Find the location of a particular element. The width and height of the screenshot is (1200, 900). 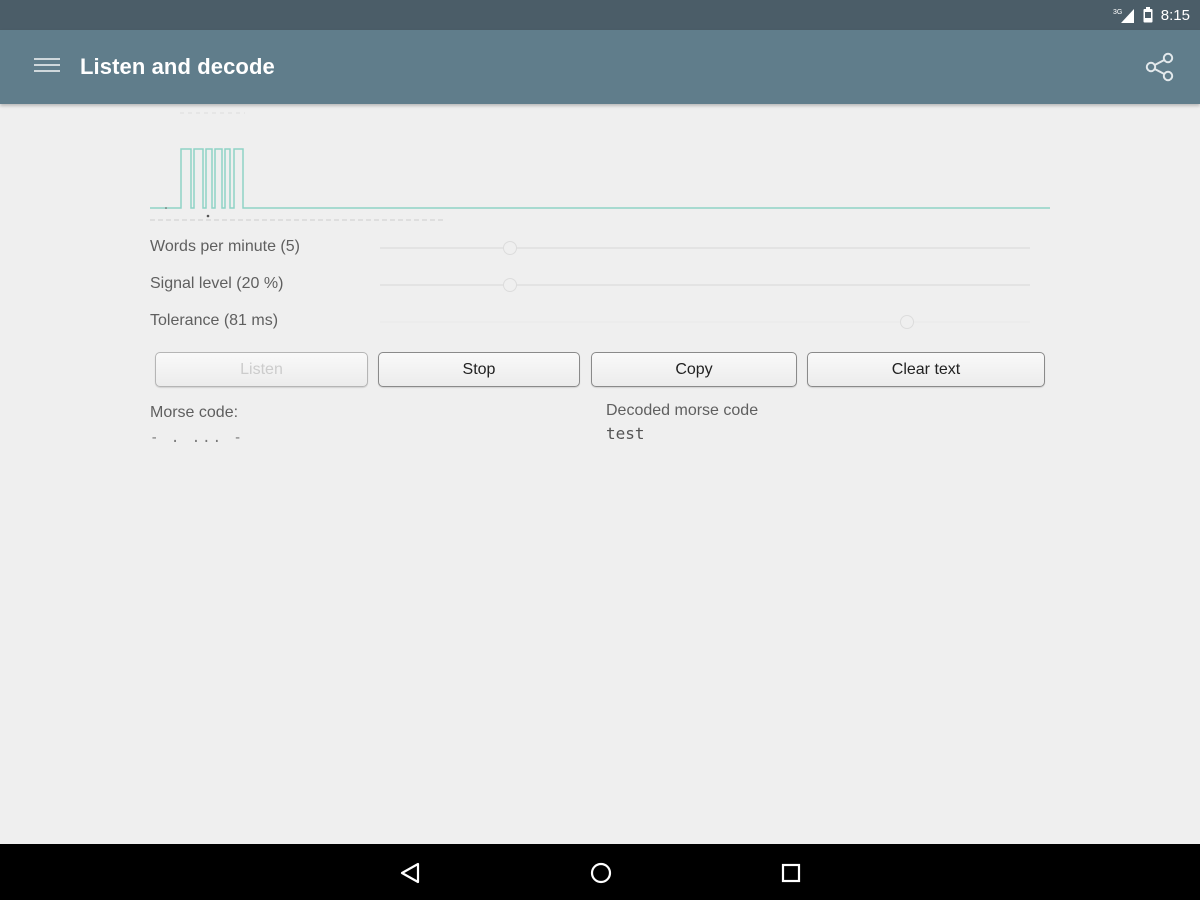

slider-row-tolerance: Tolerance (81 ms) is located at coordinates (600, 321).